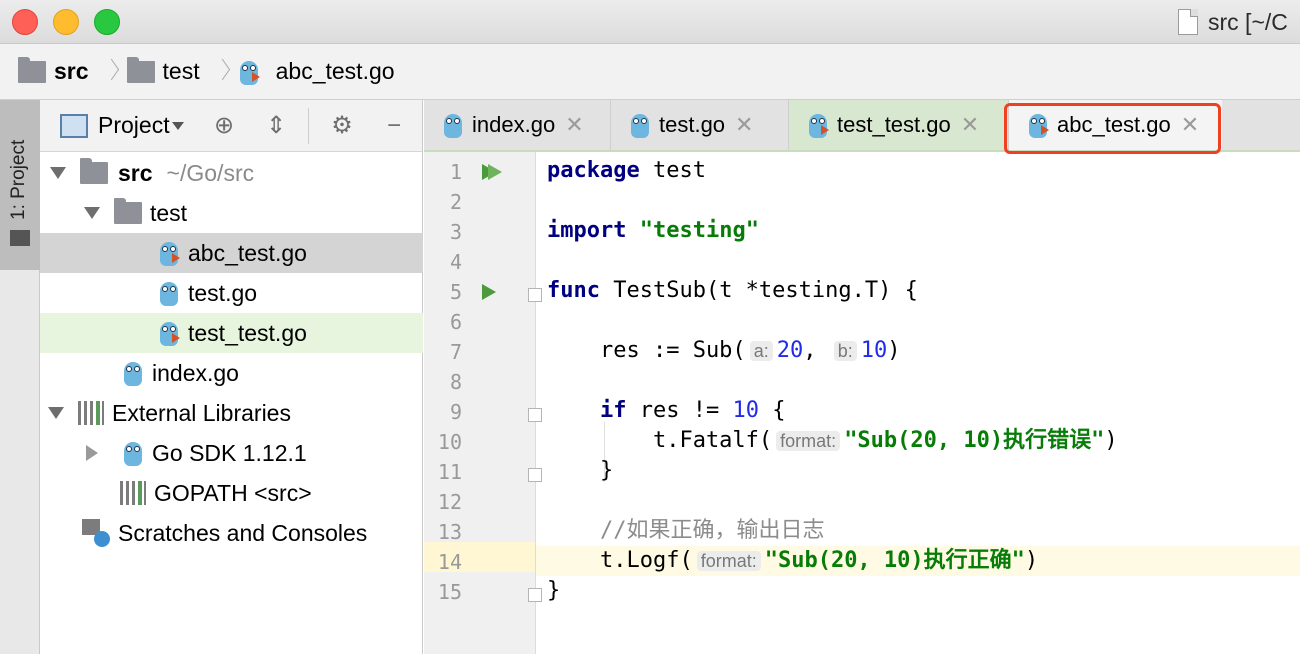 The width and height of the screenshot is (1300, 654). What do you see at coordinates (918, 171) in the screenshot?
I see `code-line: package test` at bounding box center [918, 171].